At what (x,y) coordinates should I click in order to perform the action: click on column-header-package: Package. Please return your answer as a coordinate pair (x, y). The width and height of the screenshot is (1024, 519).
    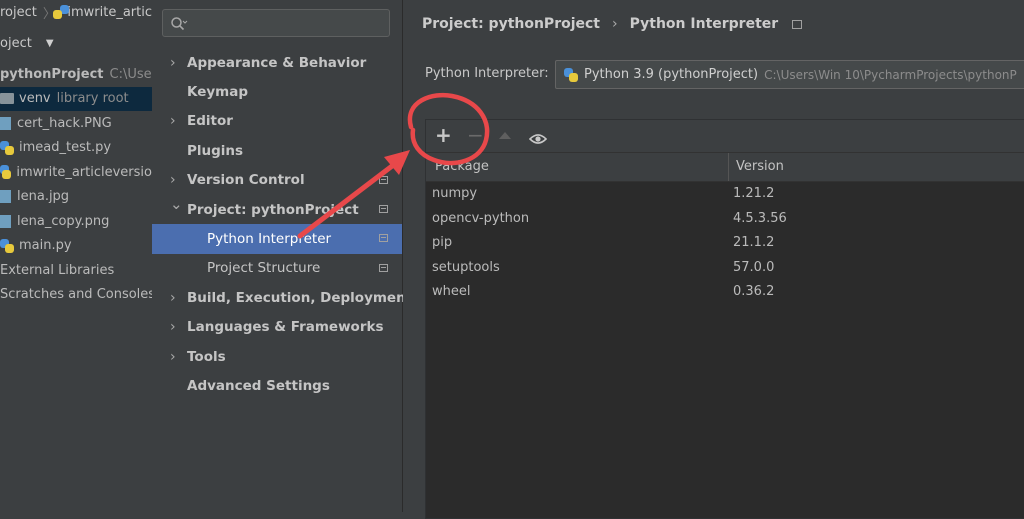
    Looking at the image, I should click on (462, 166).